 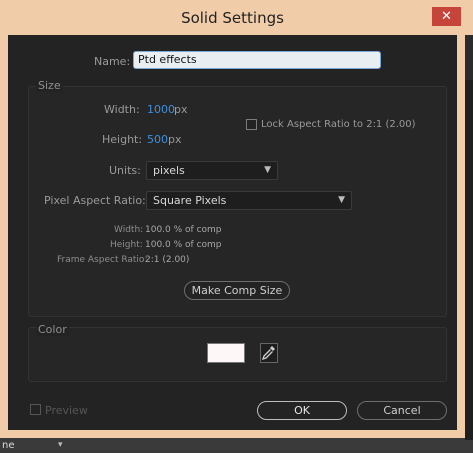 What do you see at coordinates (181, 109) in the screenshot?
I see `width-unit: px` at bounding box center [181, 109].